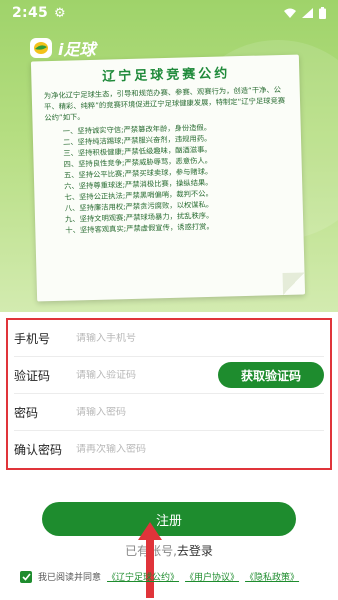 The height and width of the screenshot is (600, 338). What do you see at coordinates (271, 375) in the screenshot?
I see `get-code-button: 获取验证码` at bounding box center [271, 375].